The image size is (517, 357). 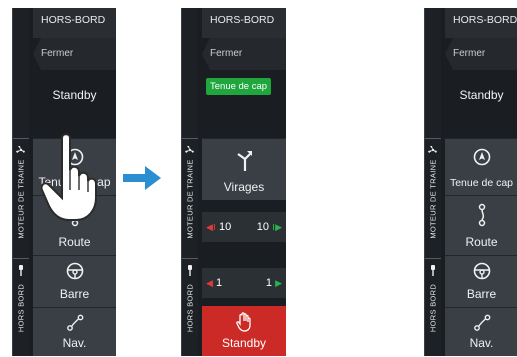 What do you see at coordinates (214, 227) in the screenshot?
I see `bar-icon: ı` at bounding box center [214, 227].